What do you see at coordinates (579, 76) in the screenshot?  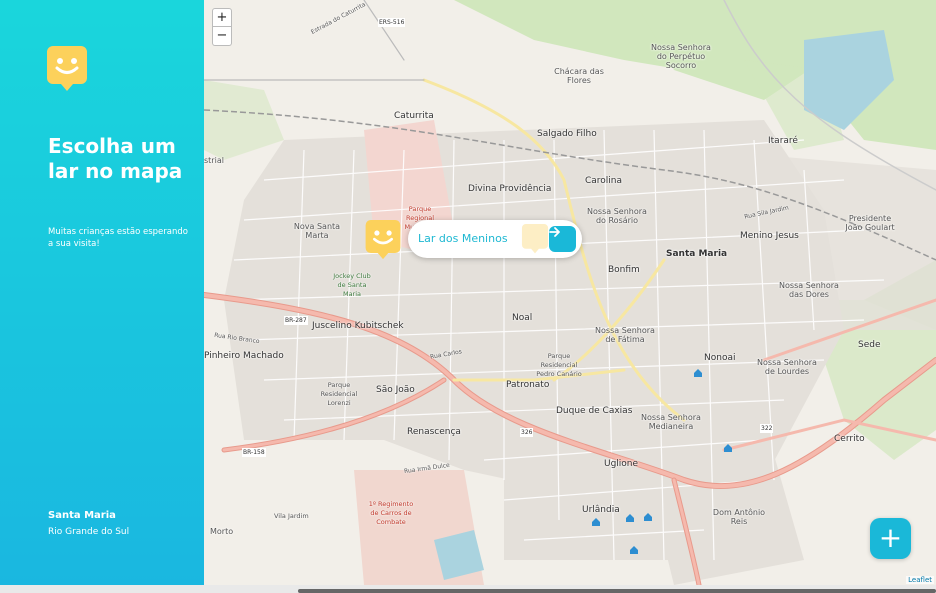 I see `map-label: Chácara das Flores` at bounding box center [579, 76].